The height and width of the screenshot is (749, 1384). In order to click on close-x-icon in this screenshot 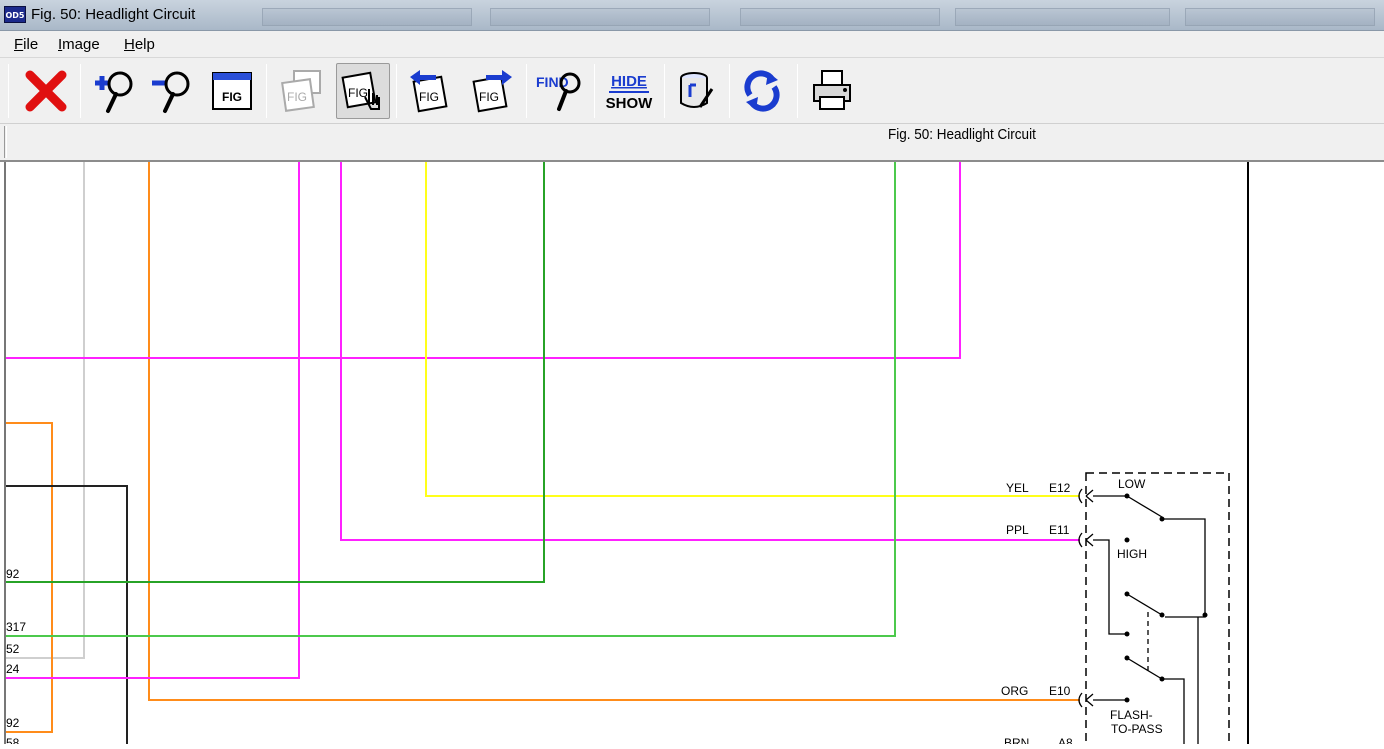, I will do `click(46, 91)`.